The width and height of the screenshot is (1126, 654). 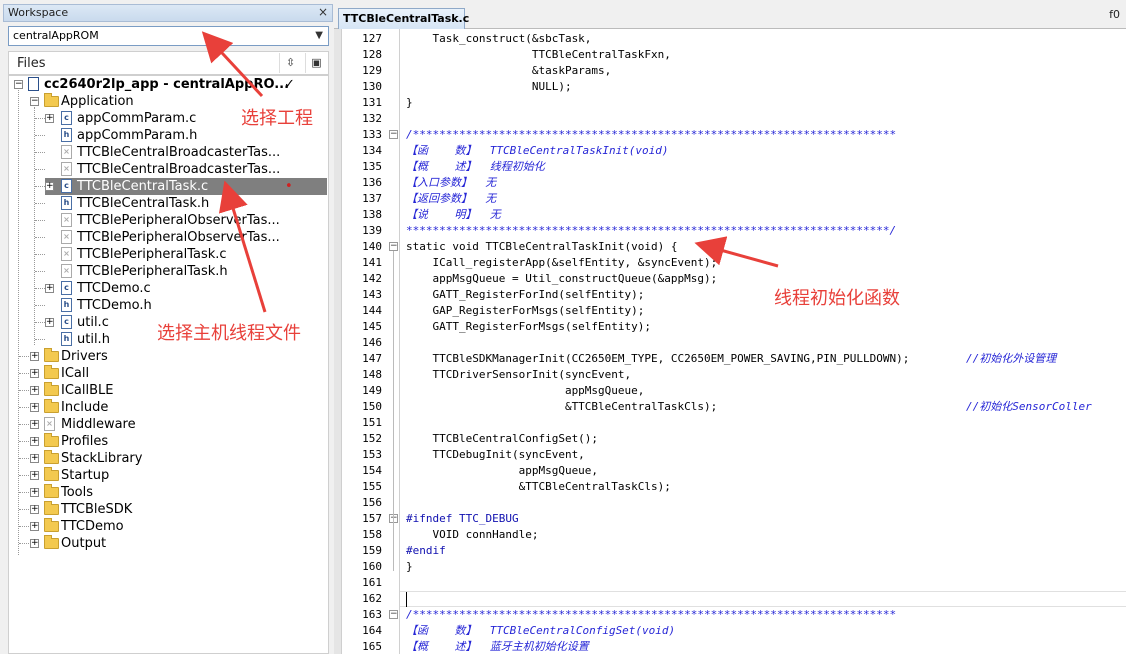 I want to click on configuration-select: centralAppROM ▼, so click(x=168, y=36).